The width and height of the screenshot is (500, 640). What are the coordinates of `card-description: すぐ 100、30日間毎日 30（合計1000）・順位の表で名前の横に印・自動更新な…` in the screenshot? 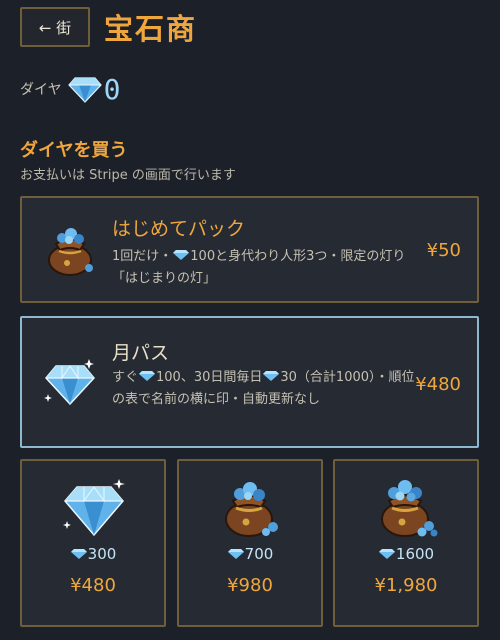 It's located at (263, 388).